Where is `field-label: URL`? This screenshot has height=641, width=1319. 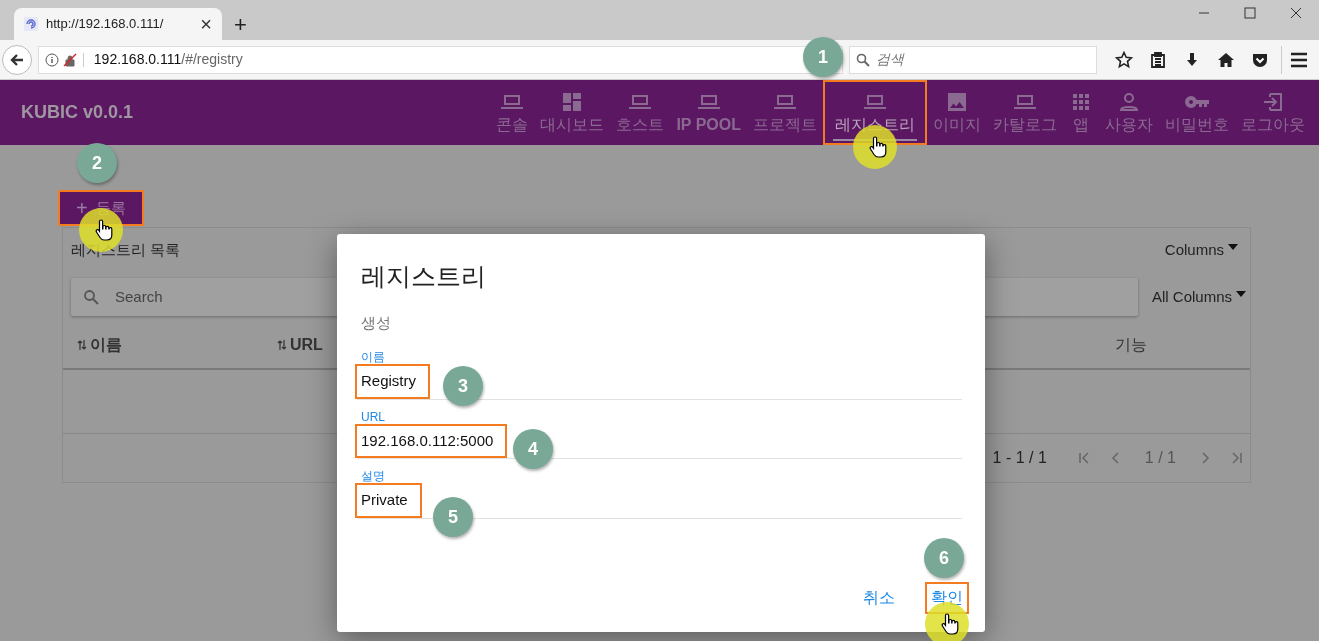 field-label: URL is located at coordinates (373, 416).